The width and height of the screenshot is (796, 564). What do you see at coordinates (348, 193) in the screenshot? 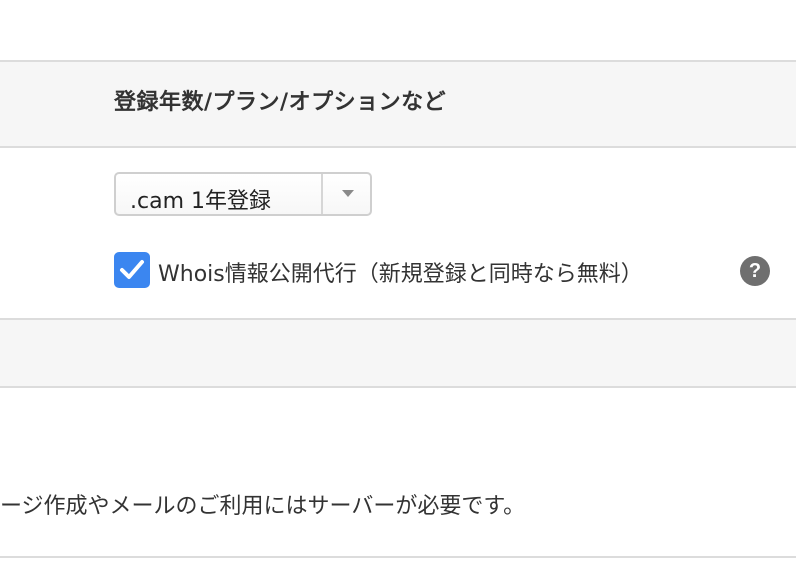
I see `caret-down-icon` at bounding box center [348, 193].